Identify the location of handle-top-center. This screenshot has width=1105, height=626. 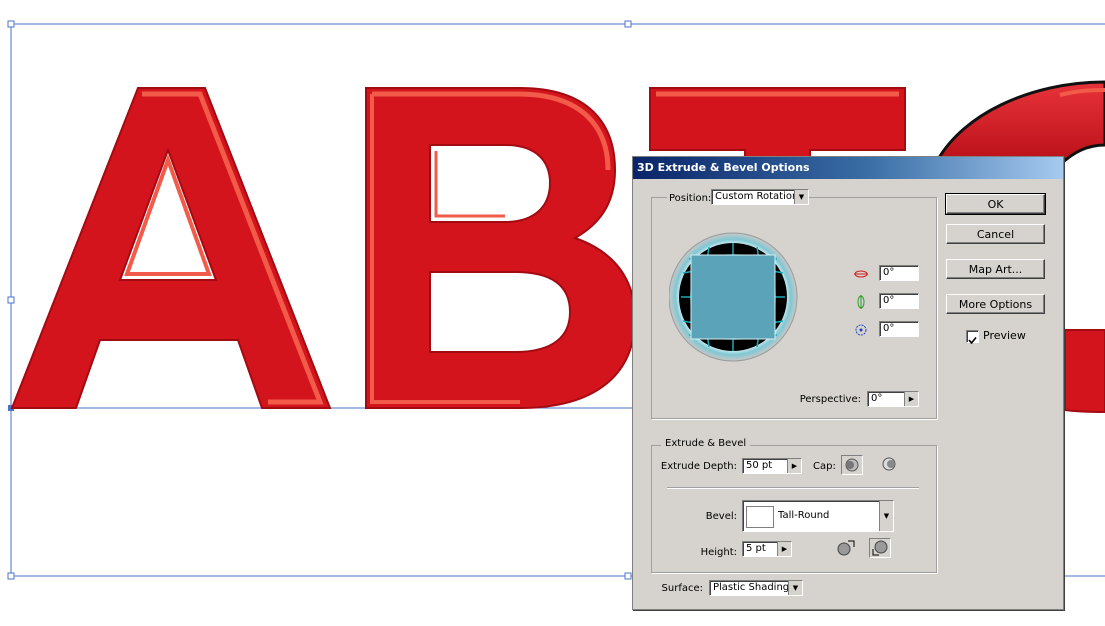
(628, 24).